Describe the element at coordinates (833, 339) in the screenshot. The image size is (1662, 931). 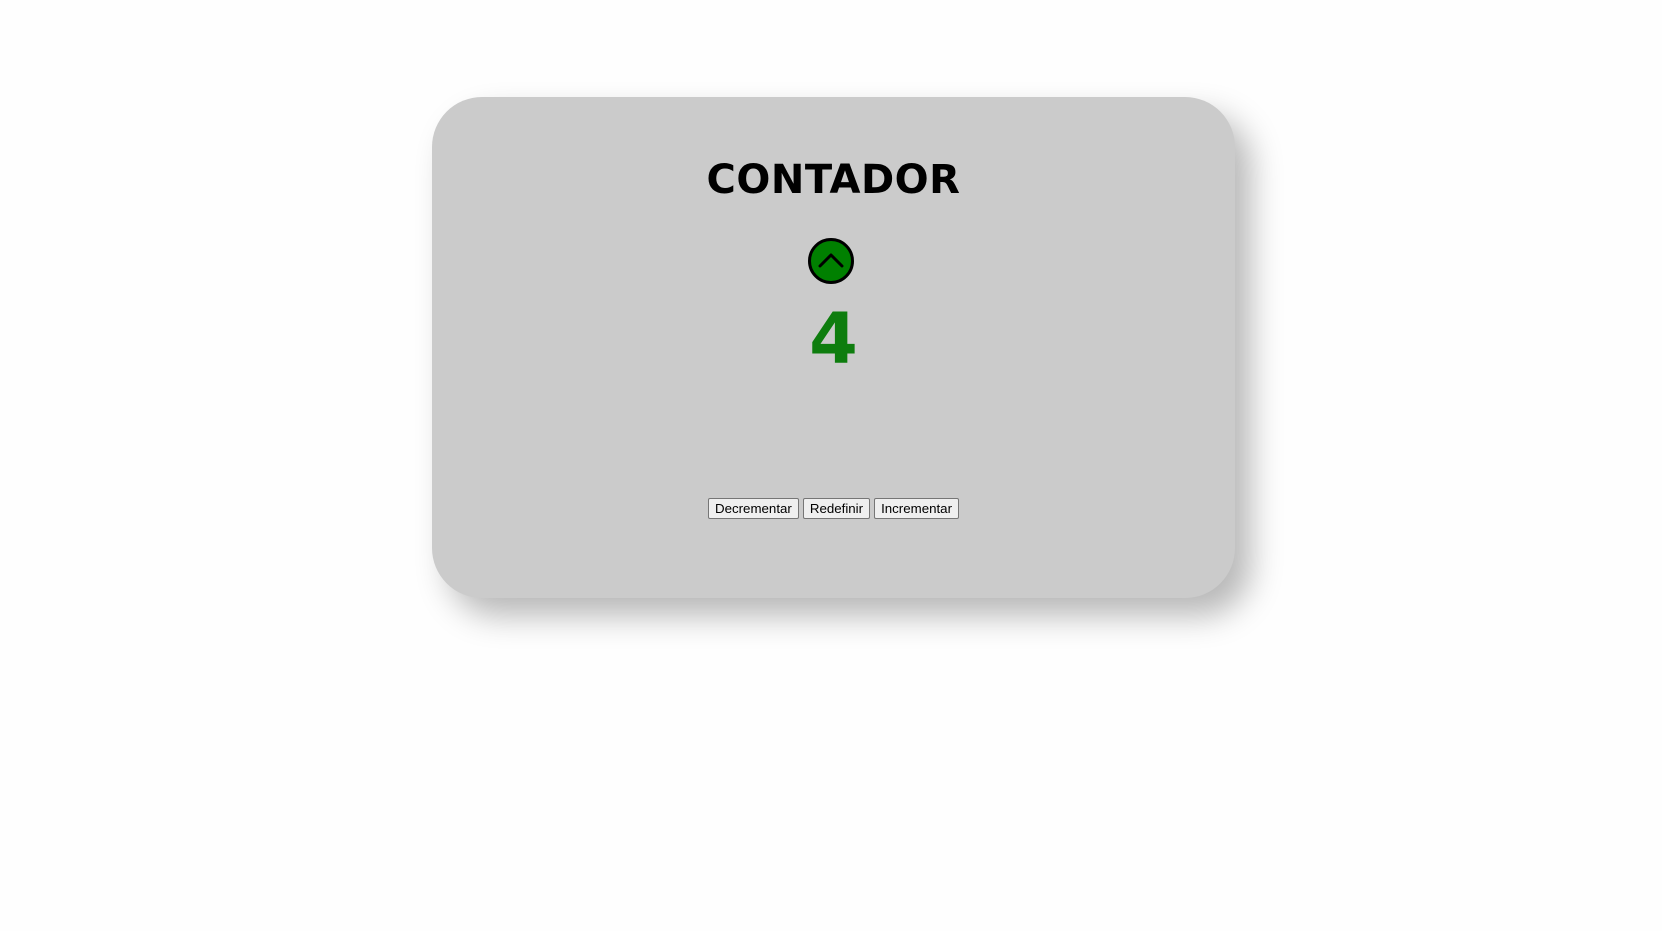
I see `counter-value: 4` at that location.